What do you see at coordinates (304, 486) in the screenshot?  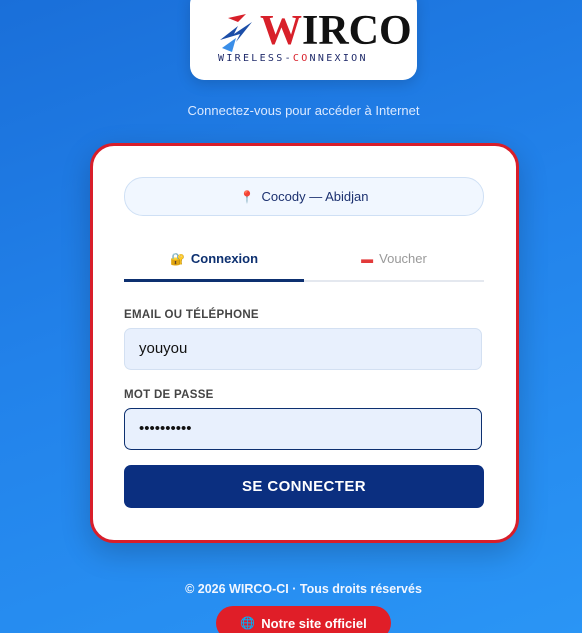 I see `connect-button: SE CONNECTER` at bounding box center [304, 486].